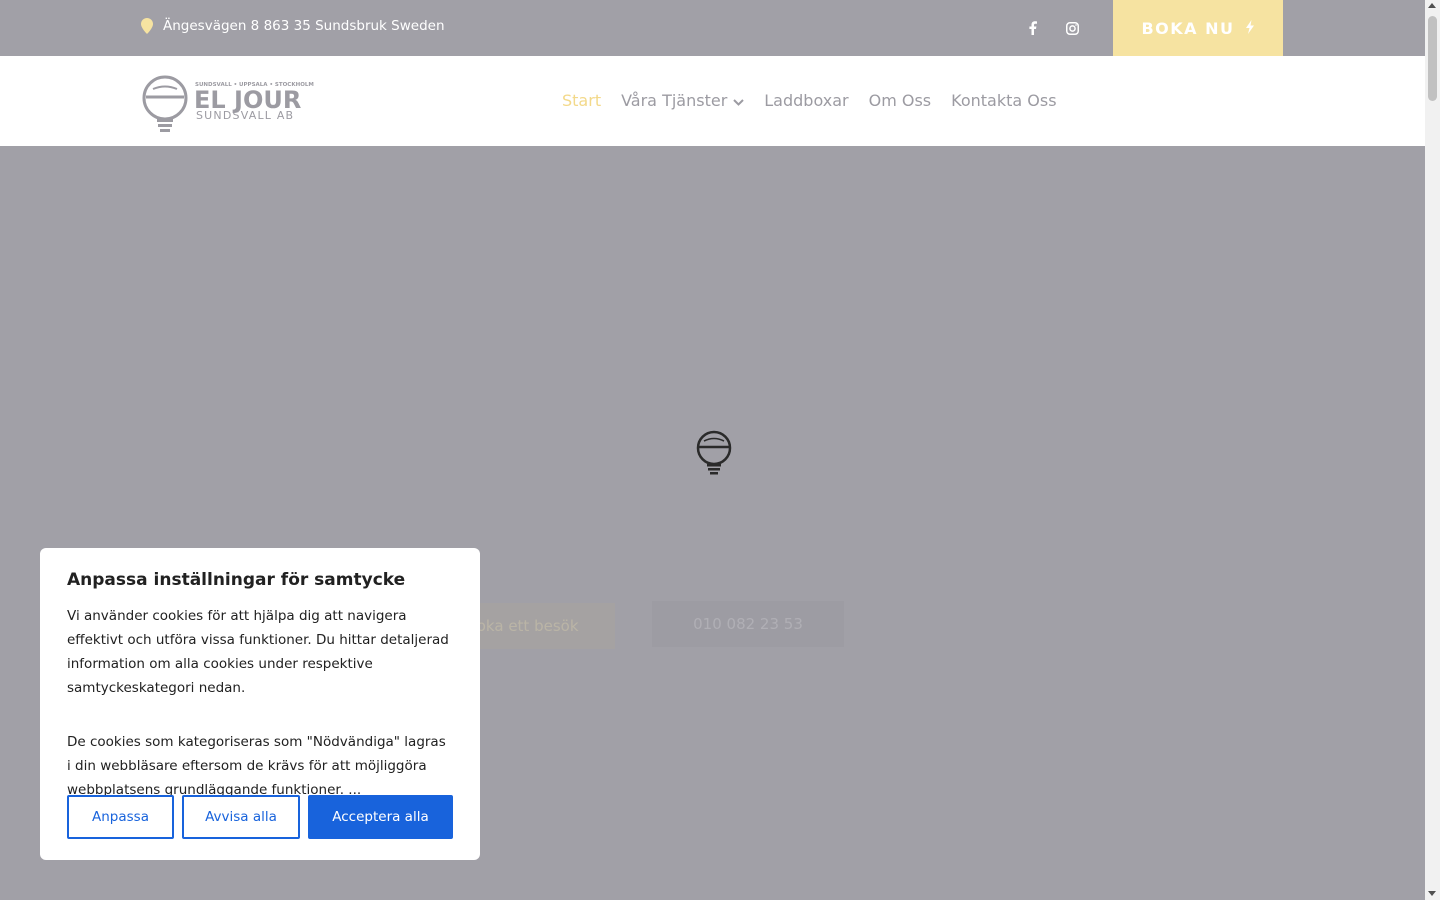  I want to click on nav-item-start: Start, so click(581, 100).